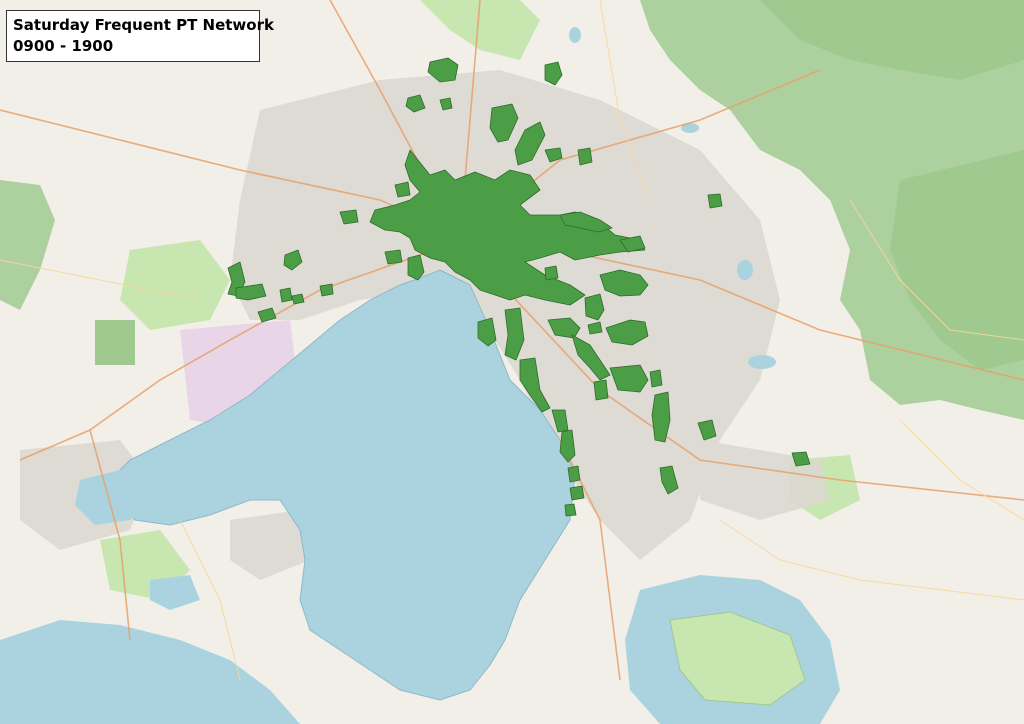 The width and height of the screenshot is (1024, 724). What do you see at coordinates (63, 46) in the screenshot?
I see `map-subtitle: 0900 - 1900` at bounding box center [63, 46].